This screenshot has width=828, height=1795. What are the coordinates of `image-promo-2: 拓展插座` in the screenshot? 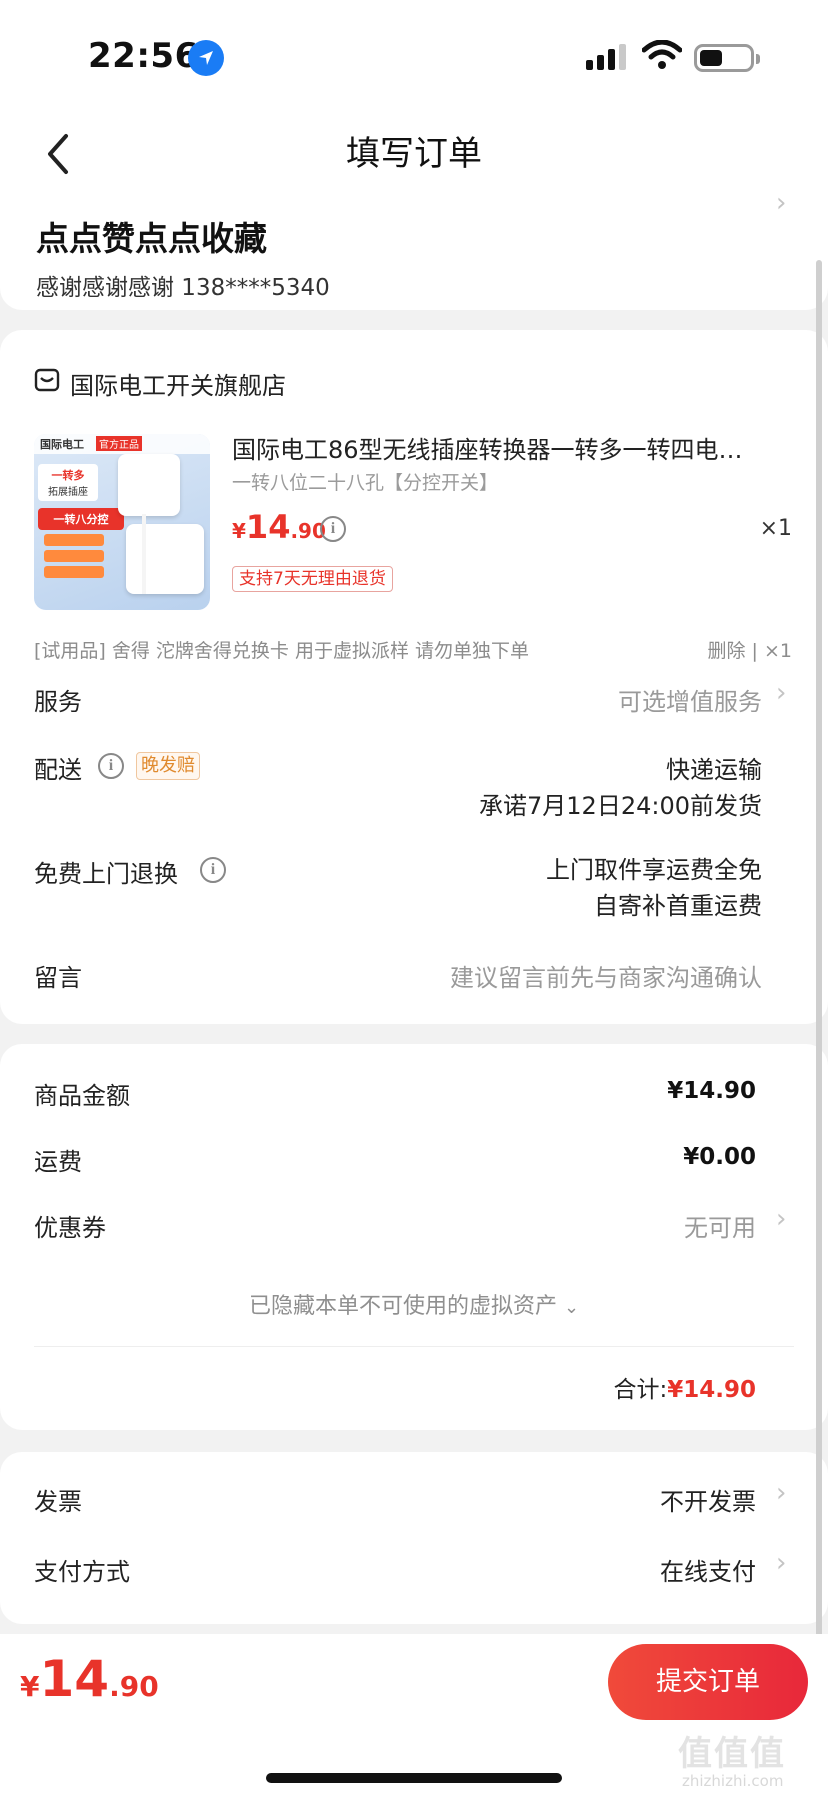 It's located at (68, 492).